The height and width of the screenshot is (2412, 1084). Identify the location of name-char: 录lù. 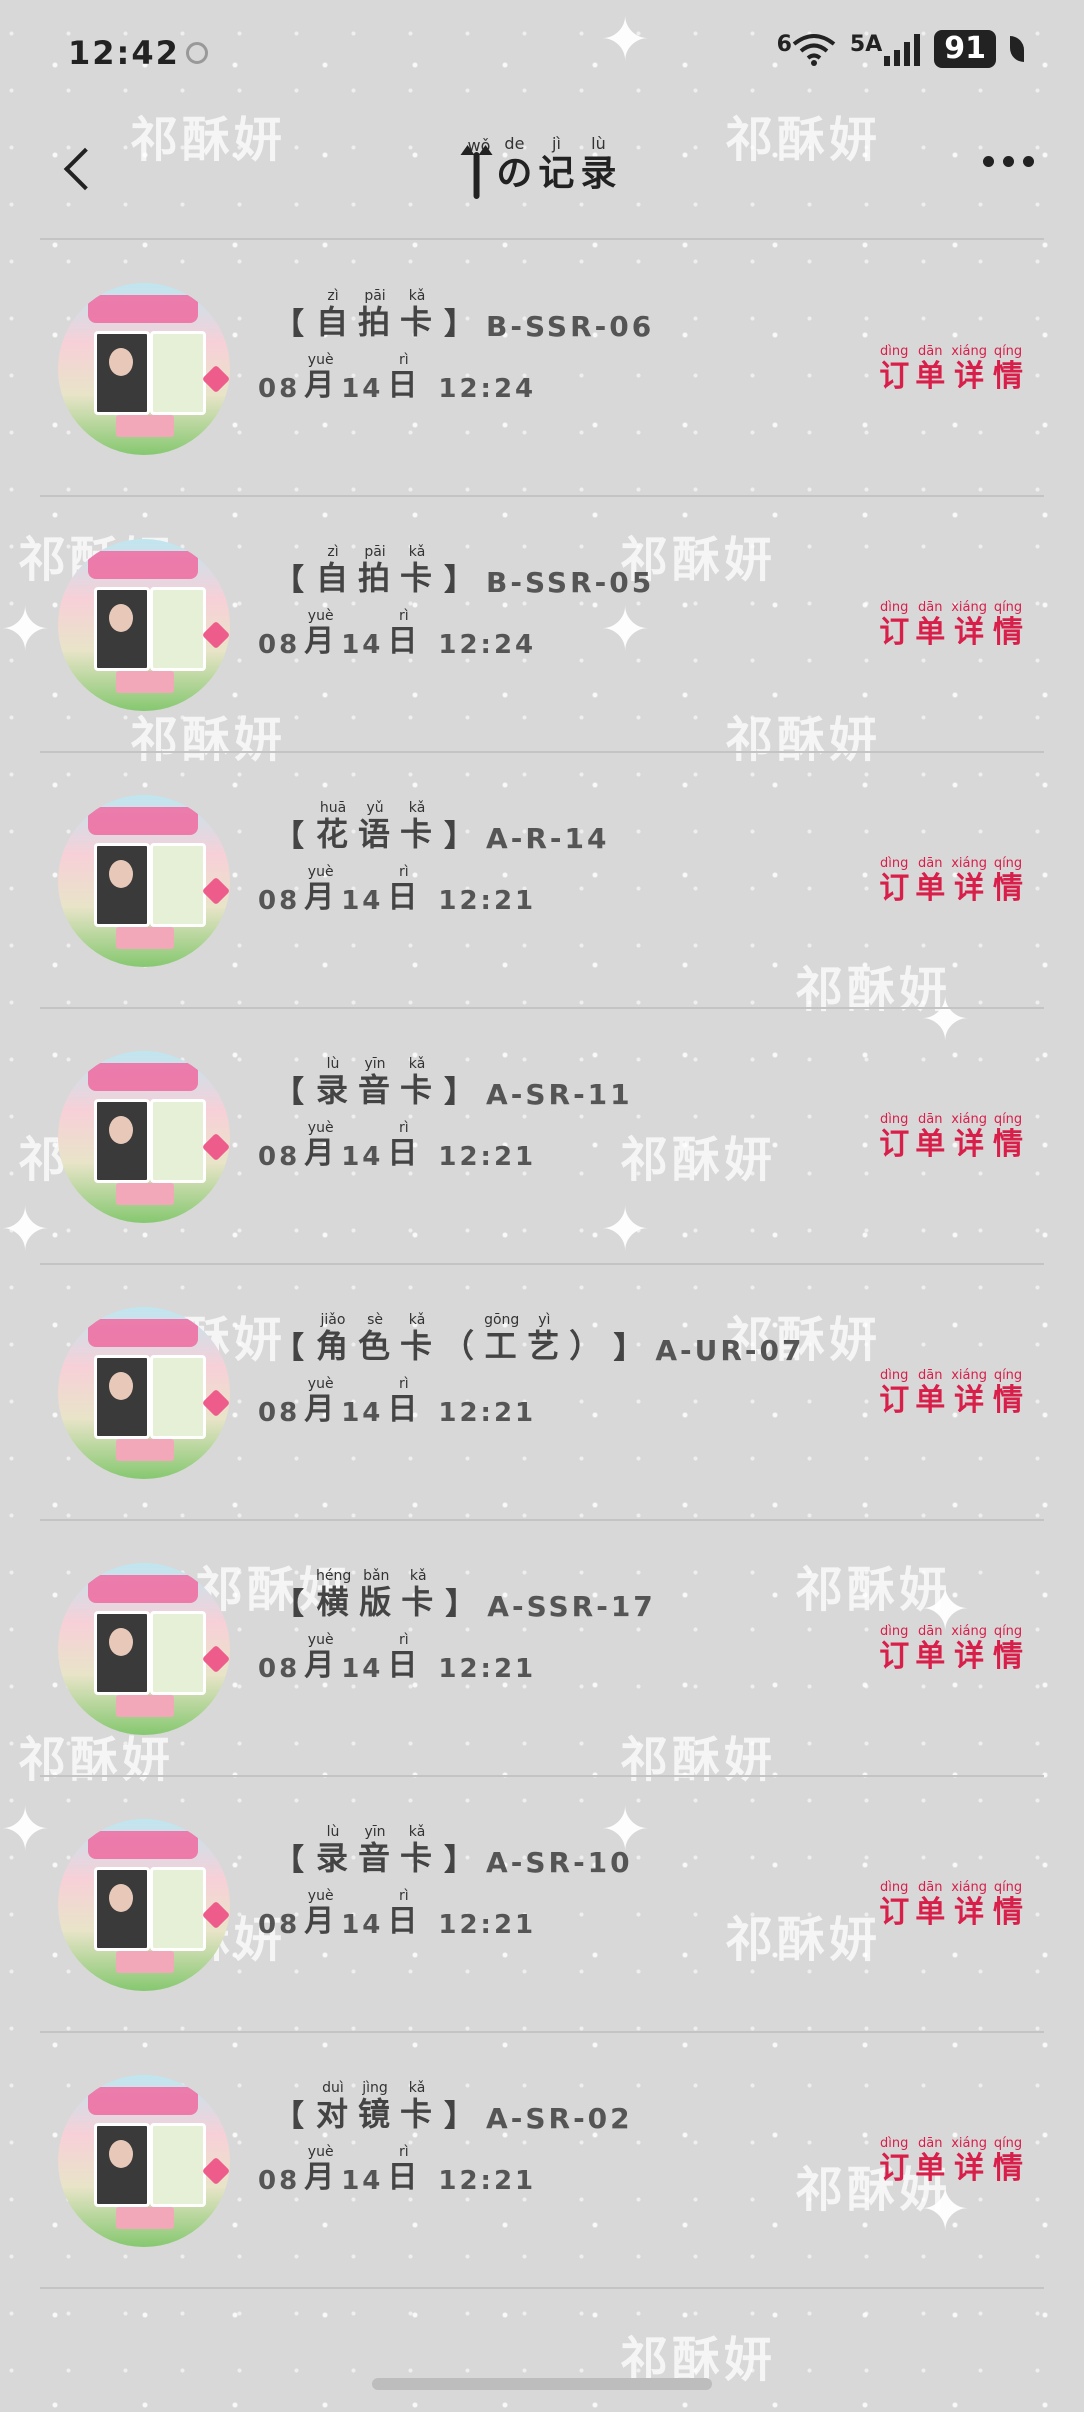
(333, 1850).